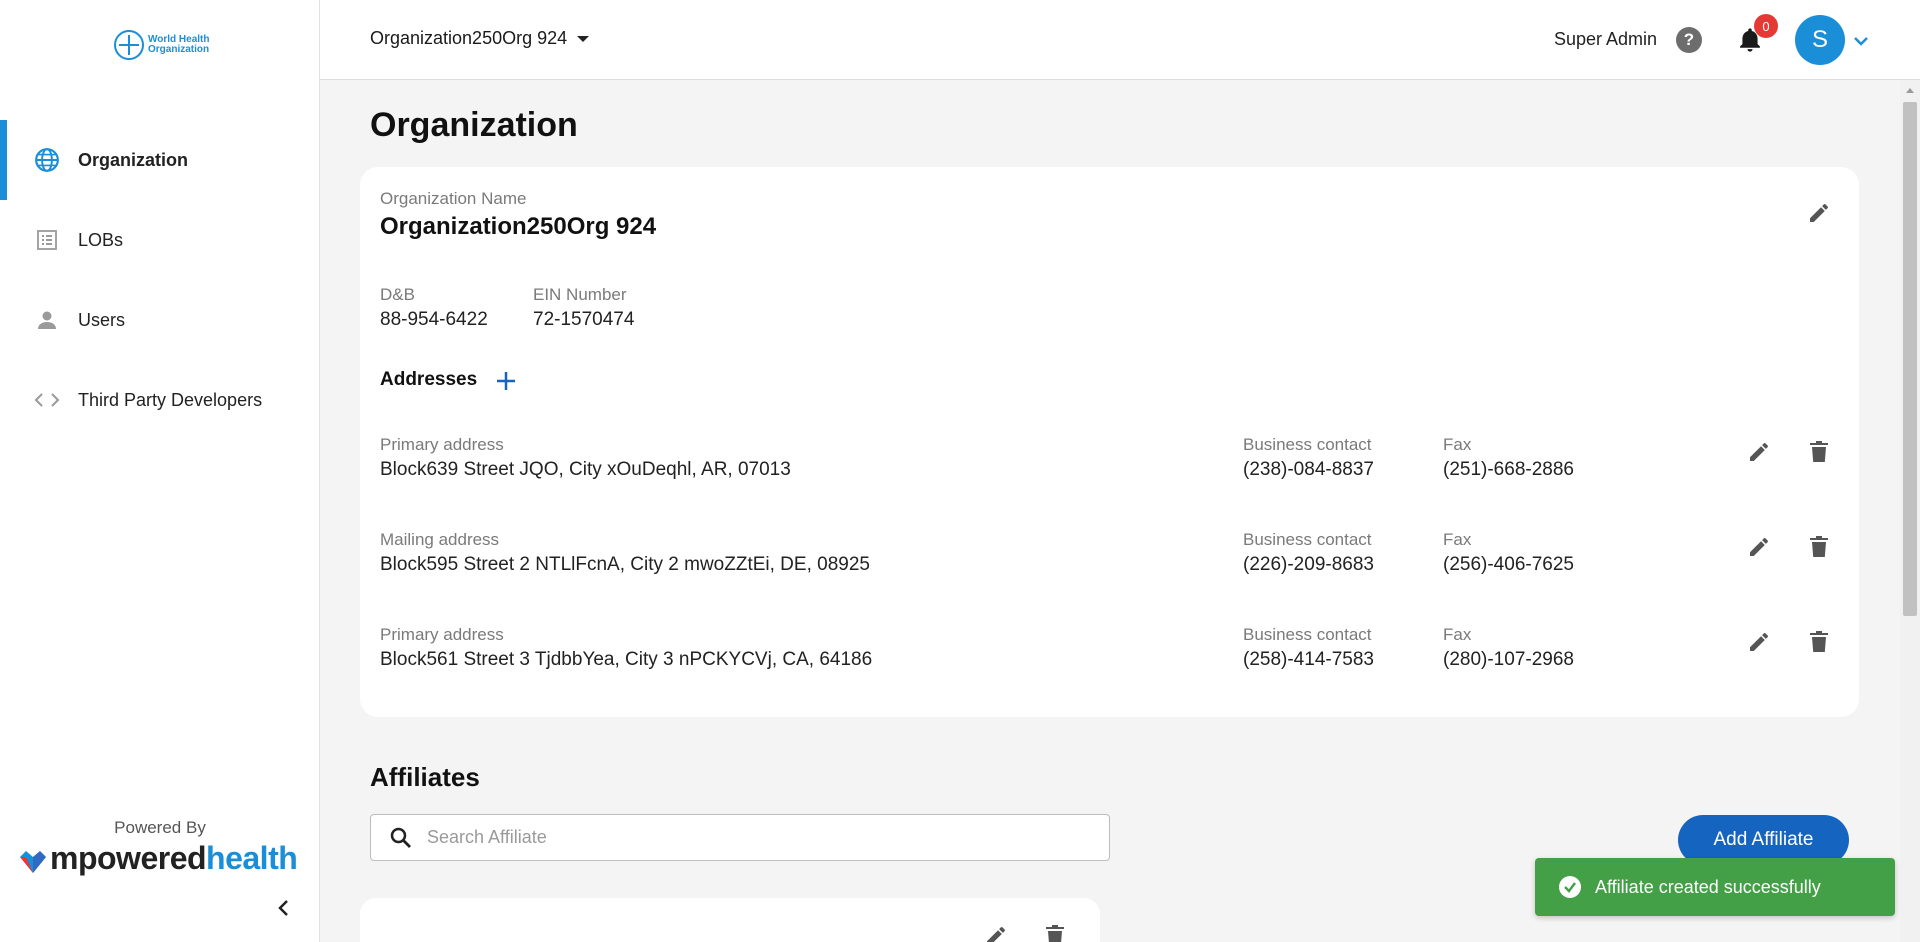  I want to click on notification-count-badge: 0, so click(1766, 26).